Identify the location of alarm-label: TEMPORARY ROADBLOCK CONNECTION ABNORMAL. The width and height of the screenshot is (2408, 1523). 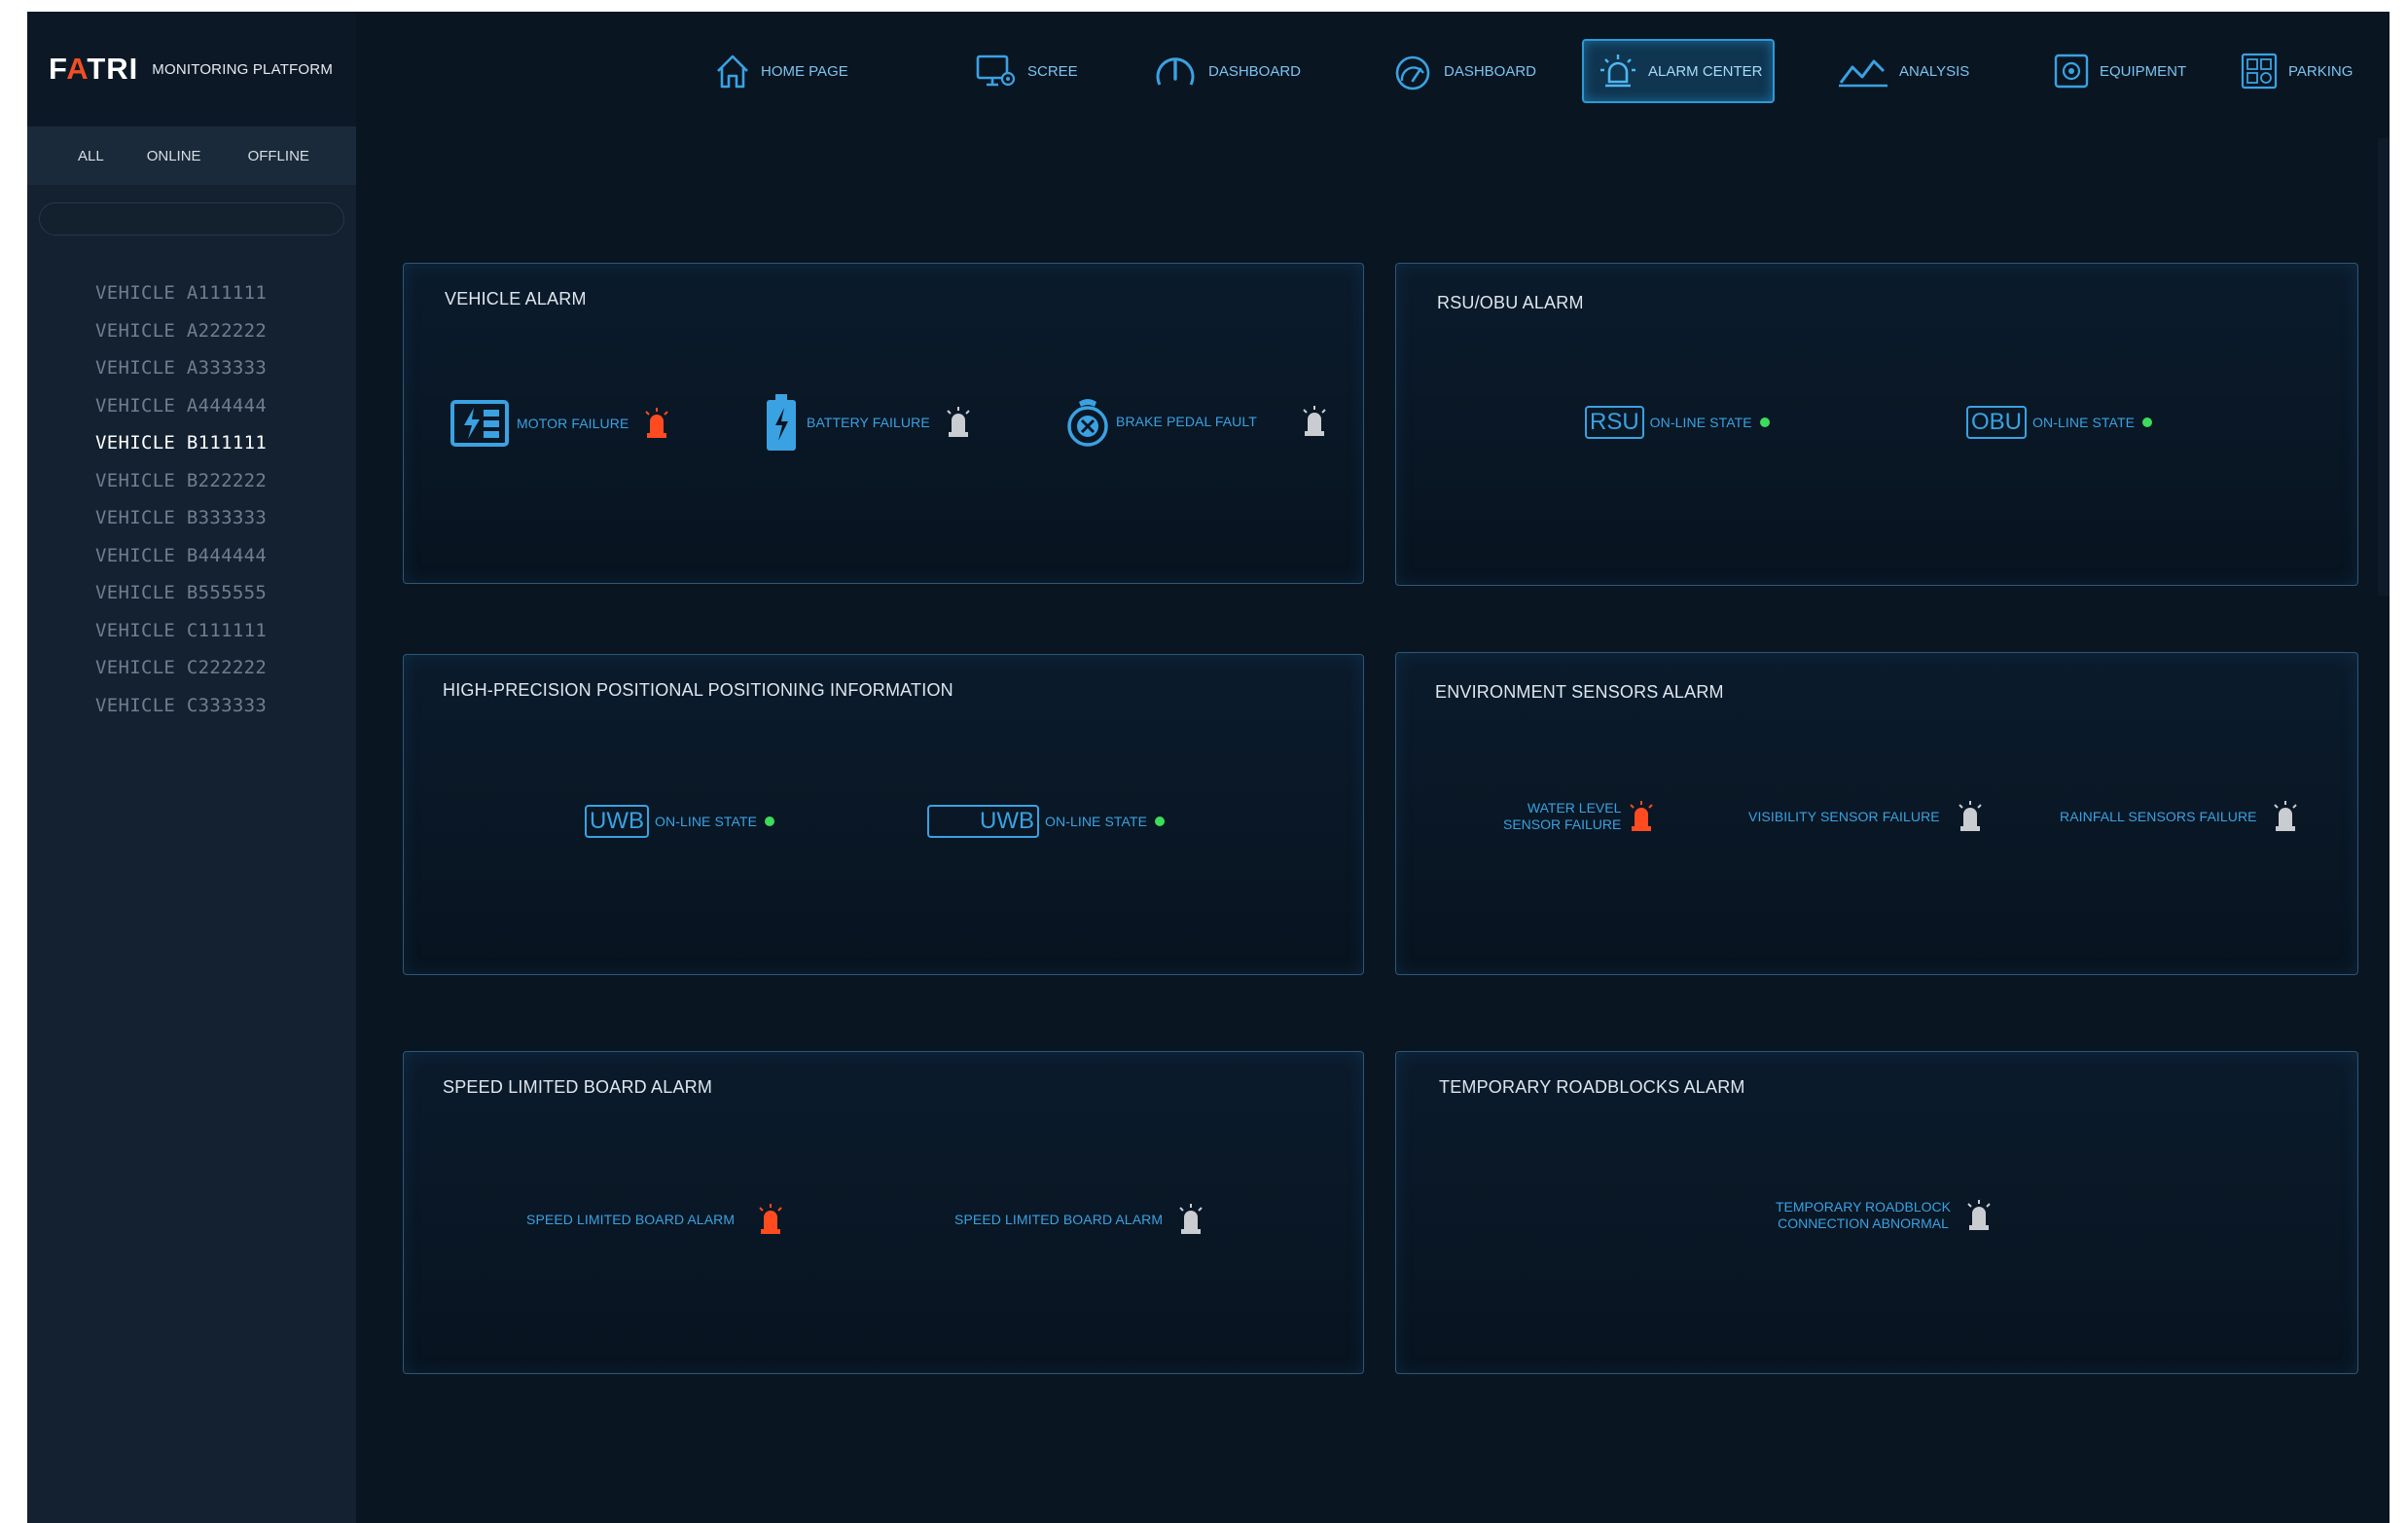
(1863, 1215).